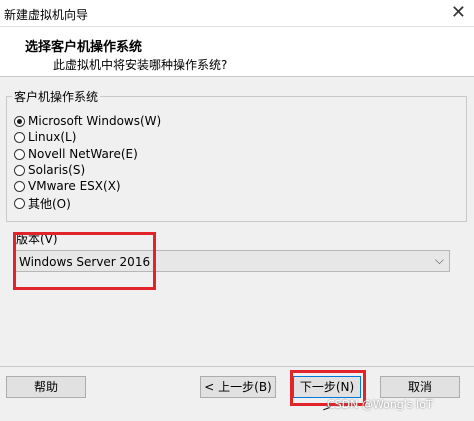 Image resolution: width=474 pixels, height=421 pixels. I want to click on window-title: 新建虚拟机向导, so click(46, 15).